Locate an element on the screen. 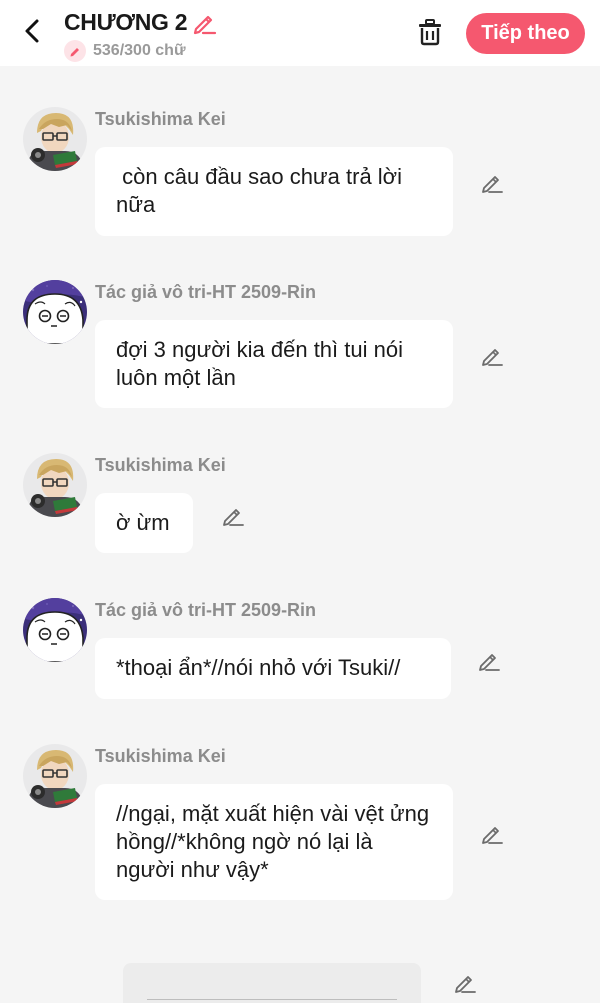  input-underline is located at coordinates (272, 999).